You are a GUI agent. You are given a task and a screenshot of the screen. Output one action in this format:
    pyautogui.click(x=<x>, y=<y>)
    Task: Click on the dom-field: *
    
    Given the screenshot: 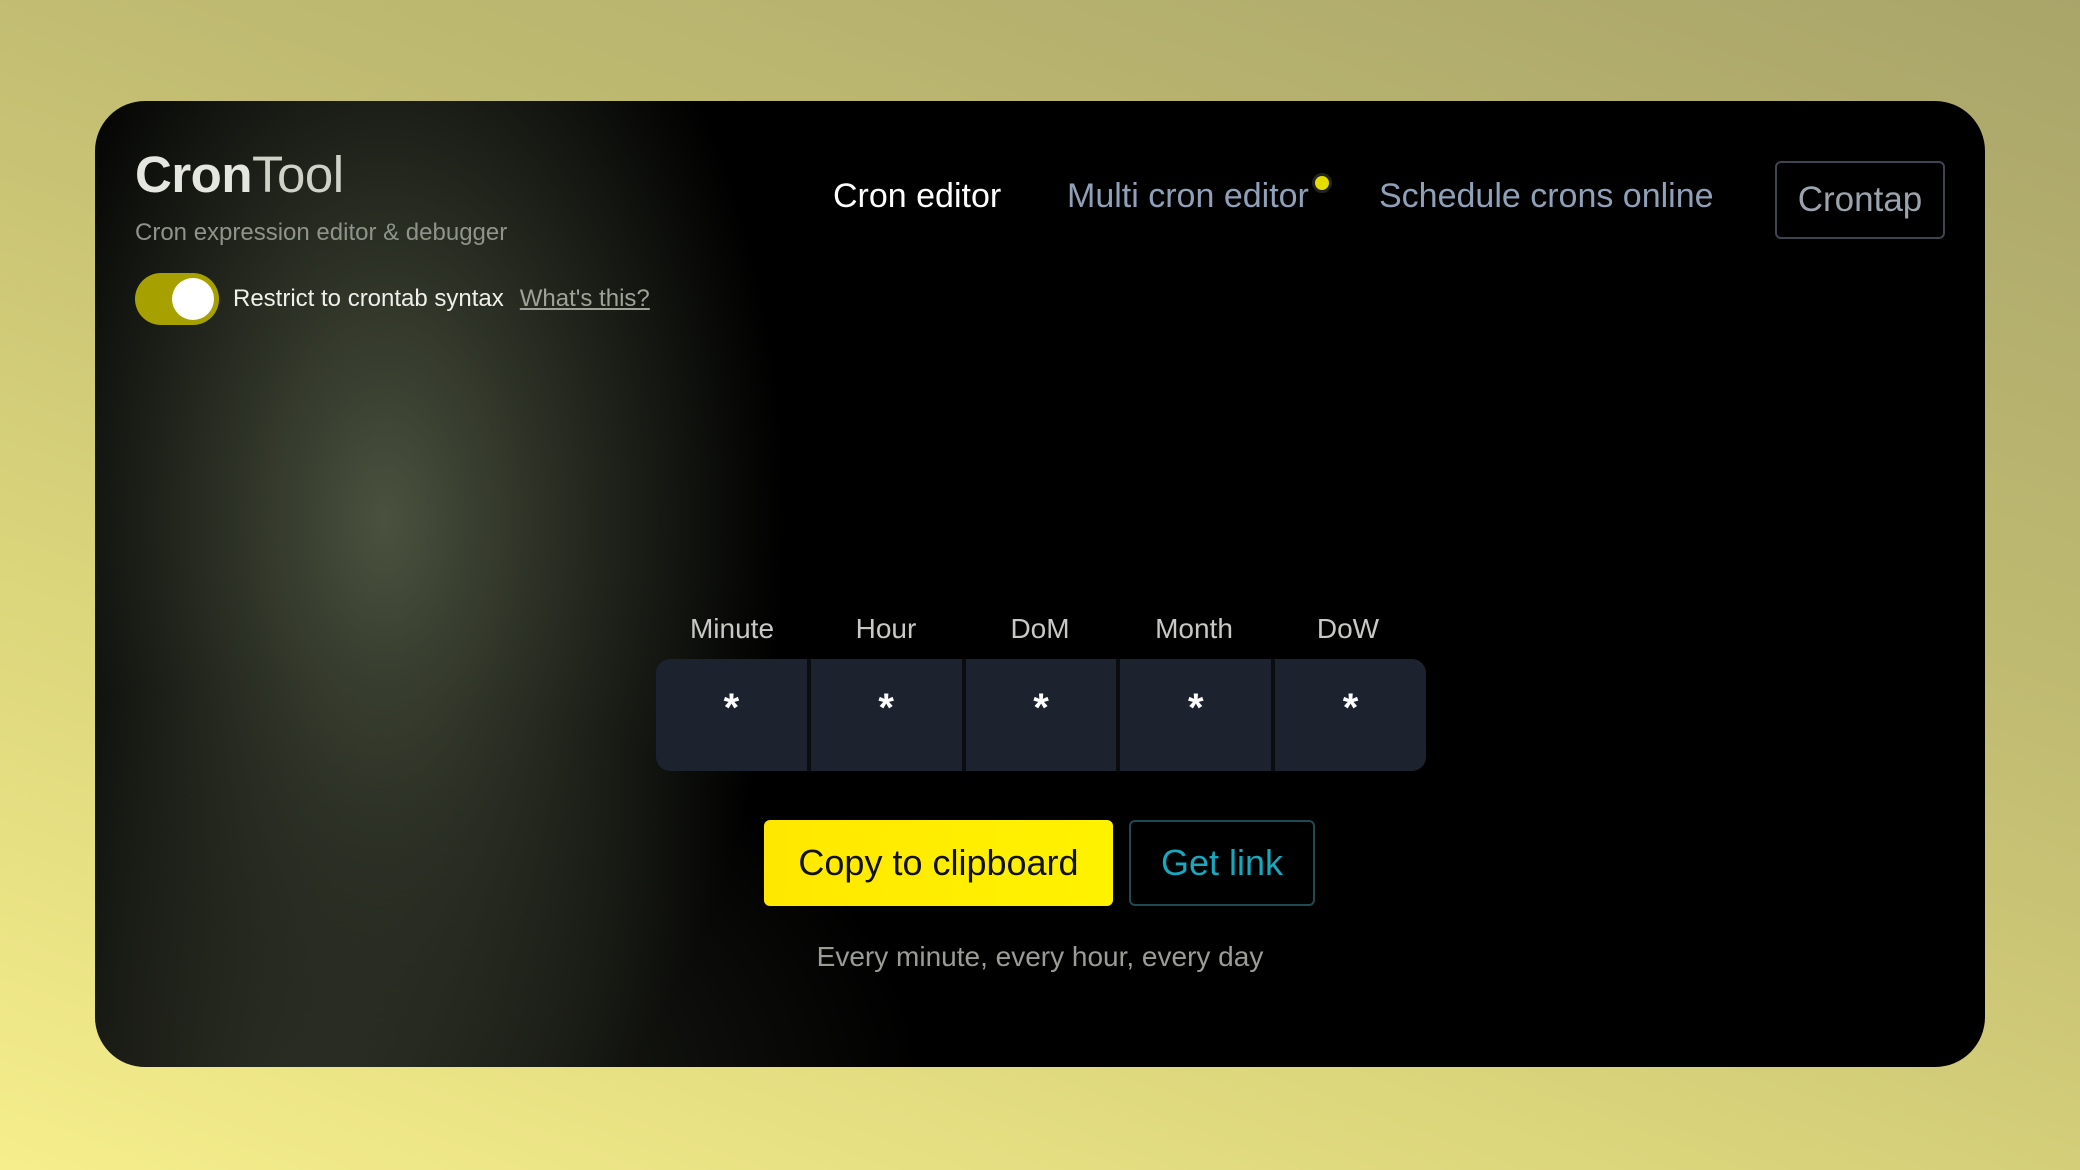 What is the action you would take?
    pyautogui.click(x=1041, y=715)
    